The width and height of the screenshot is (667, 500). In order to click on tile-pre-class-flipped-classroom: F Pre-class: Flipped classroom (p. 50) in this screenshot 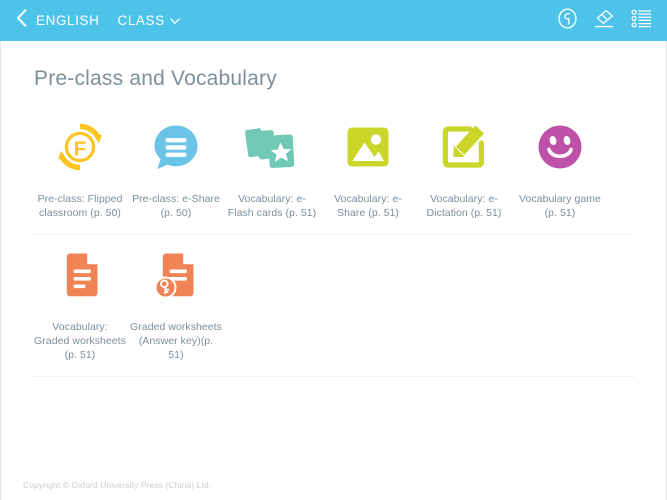, I will do `click(80, 163)`.